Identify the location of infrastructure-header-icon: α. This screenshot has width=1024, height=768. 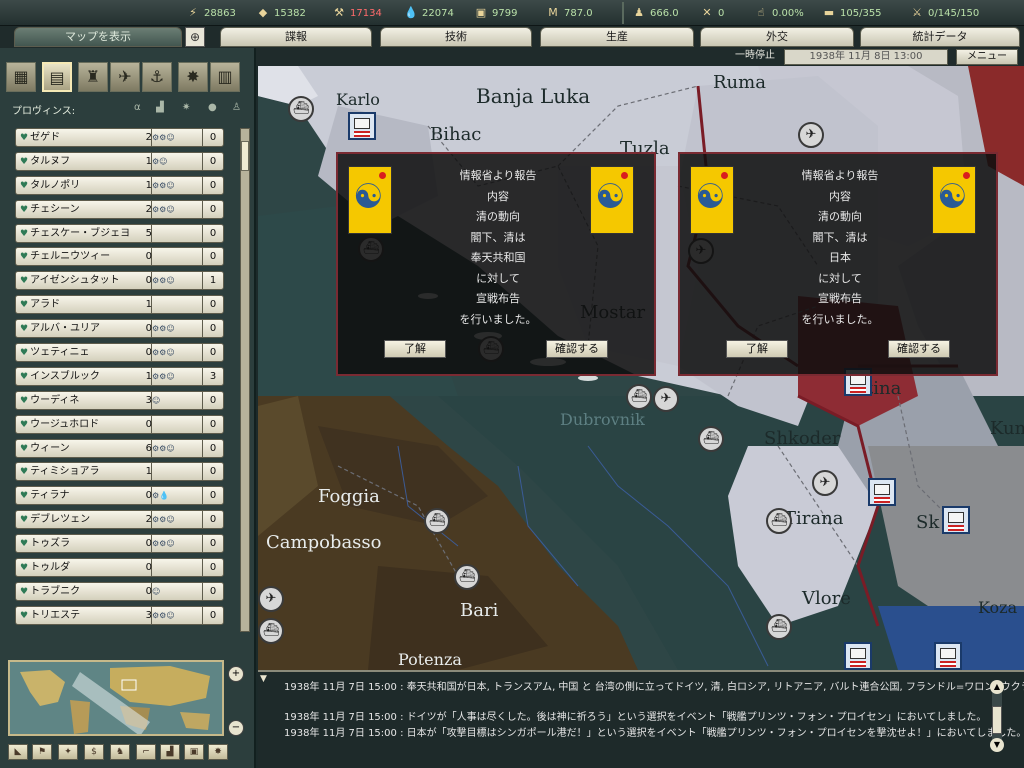
(137, 107).